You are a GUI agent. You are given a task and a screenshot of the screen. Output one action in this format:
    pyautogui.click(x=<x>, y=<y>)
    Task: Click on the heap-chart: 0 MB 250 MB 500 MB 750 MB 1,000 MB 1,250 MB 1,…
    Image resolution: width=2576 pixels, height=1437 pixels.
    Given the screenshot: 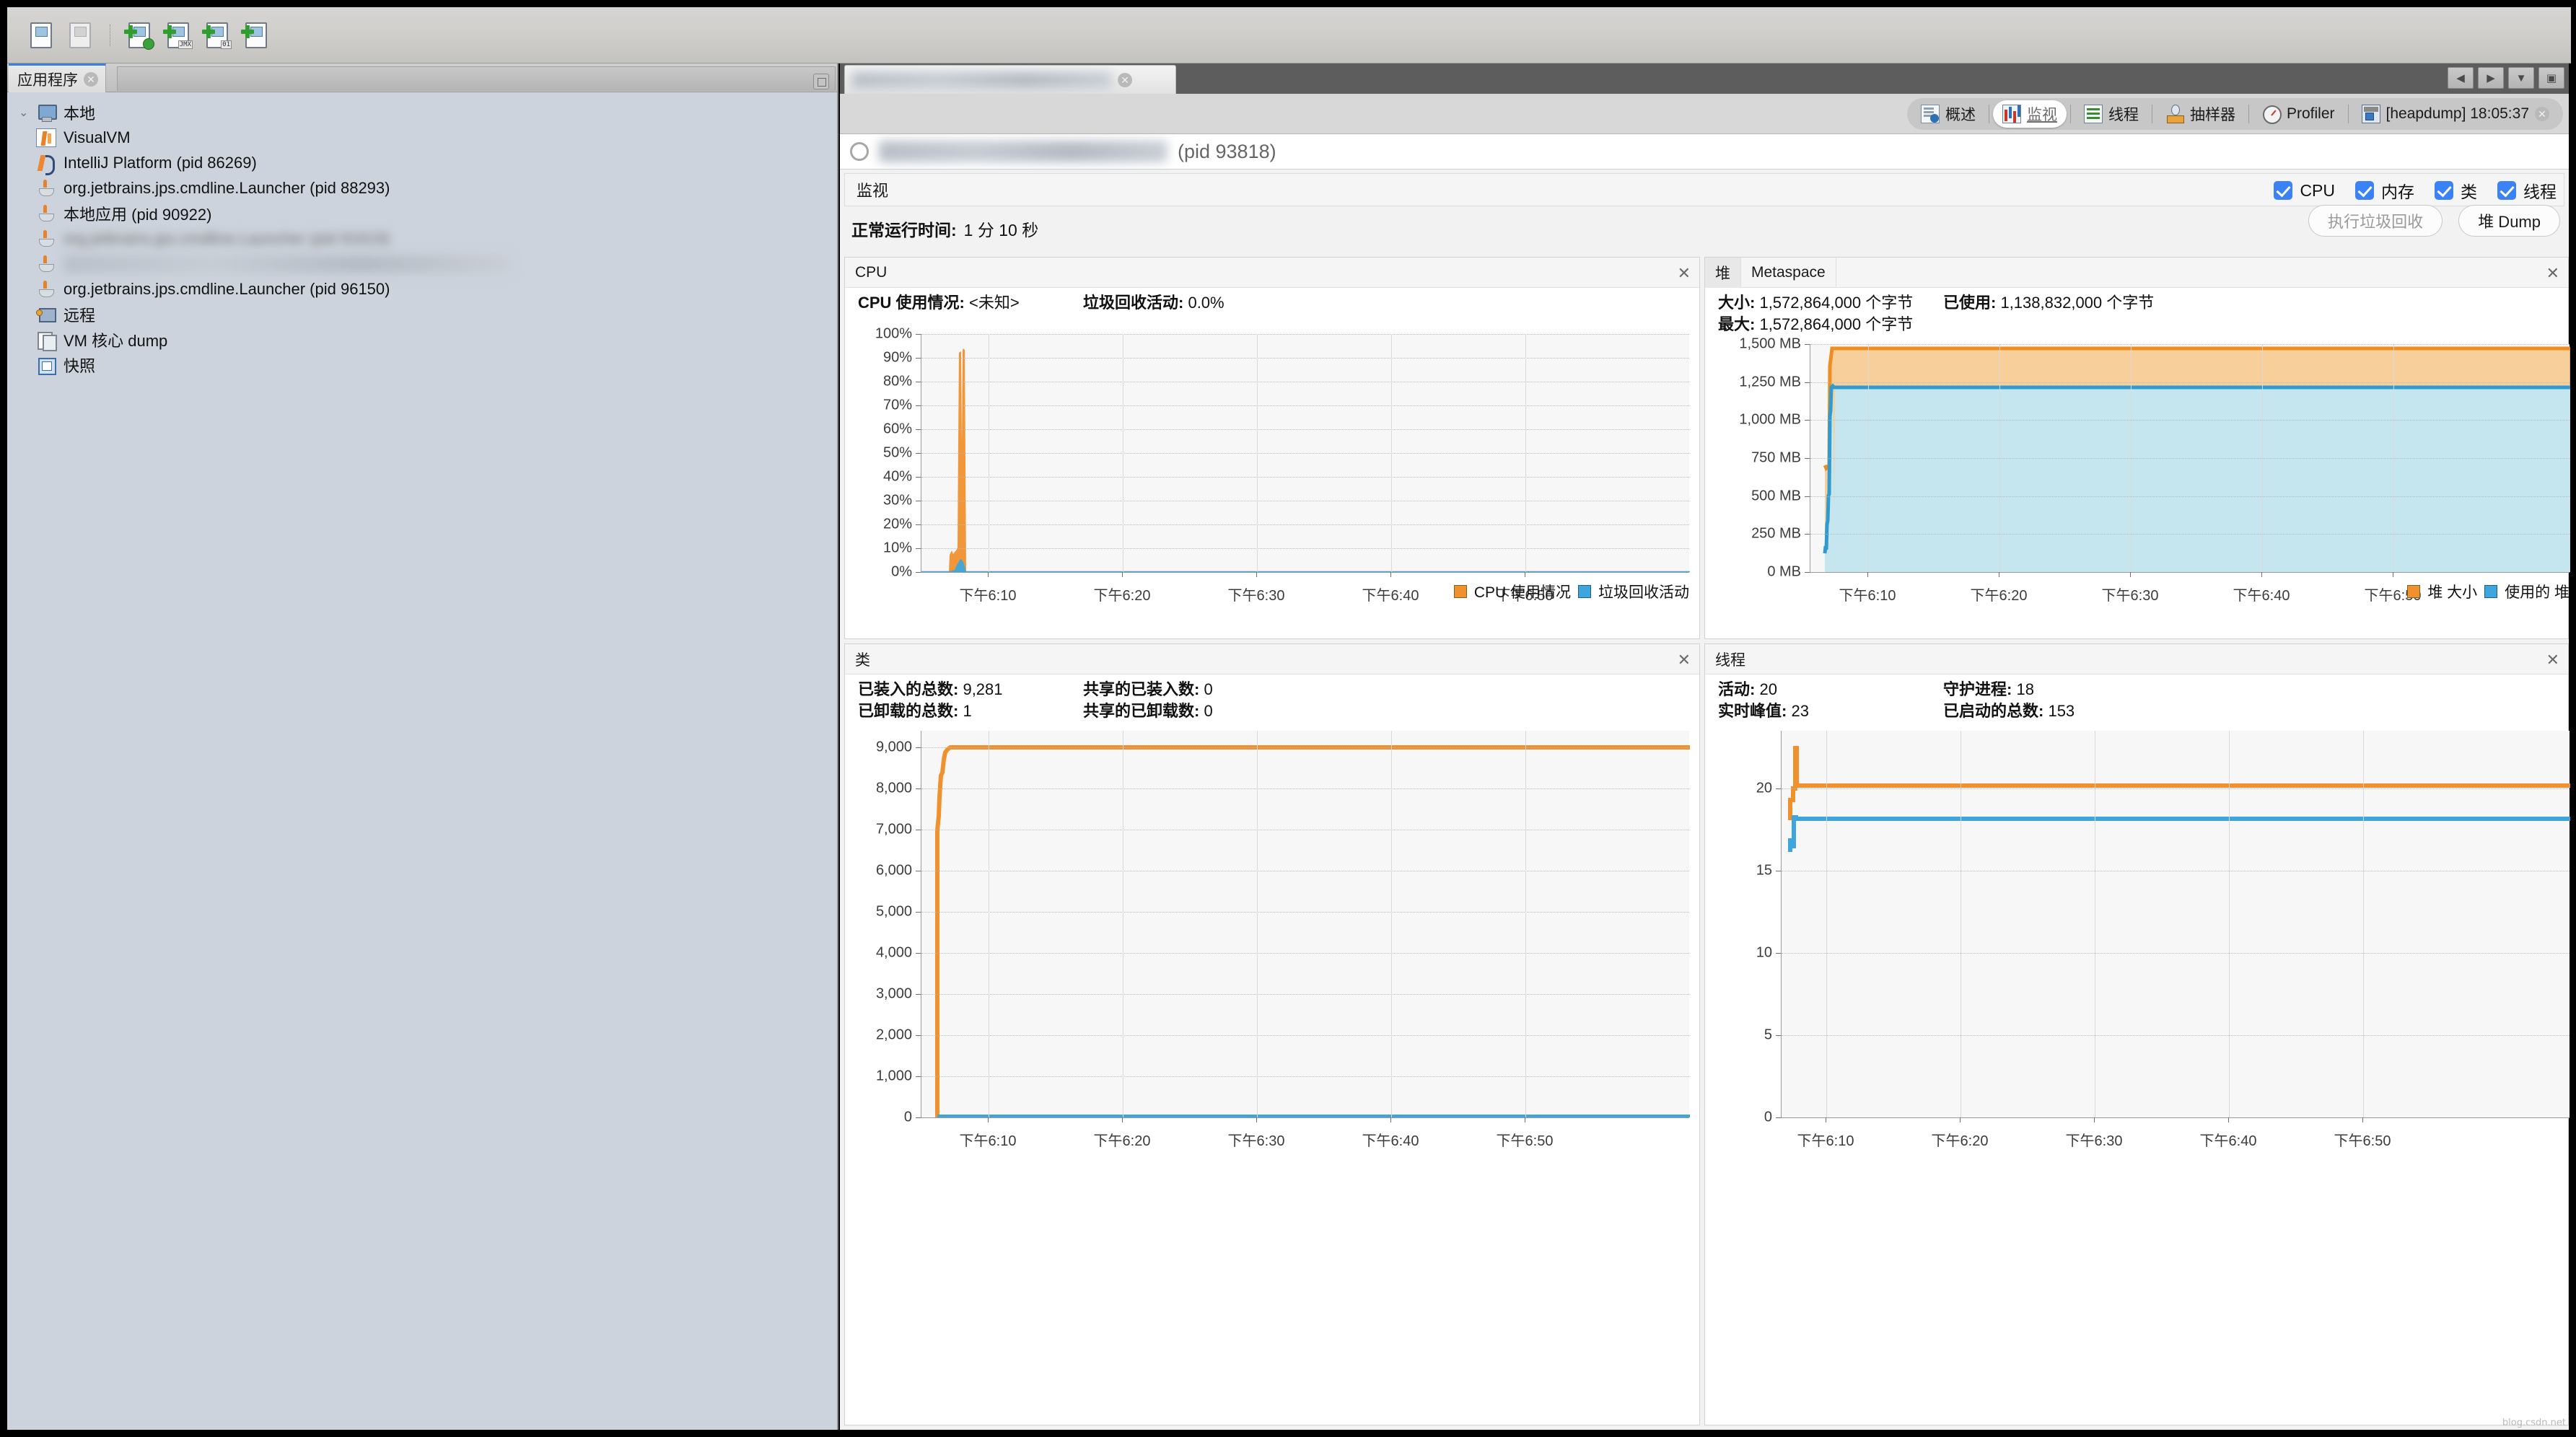 What is the action you would take?
    pyautogui.click(x=2137, y=488)
    